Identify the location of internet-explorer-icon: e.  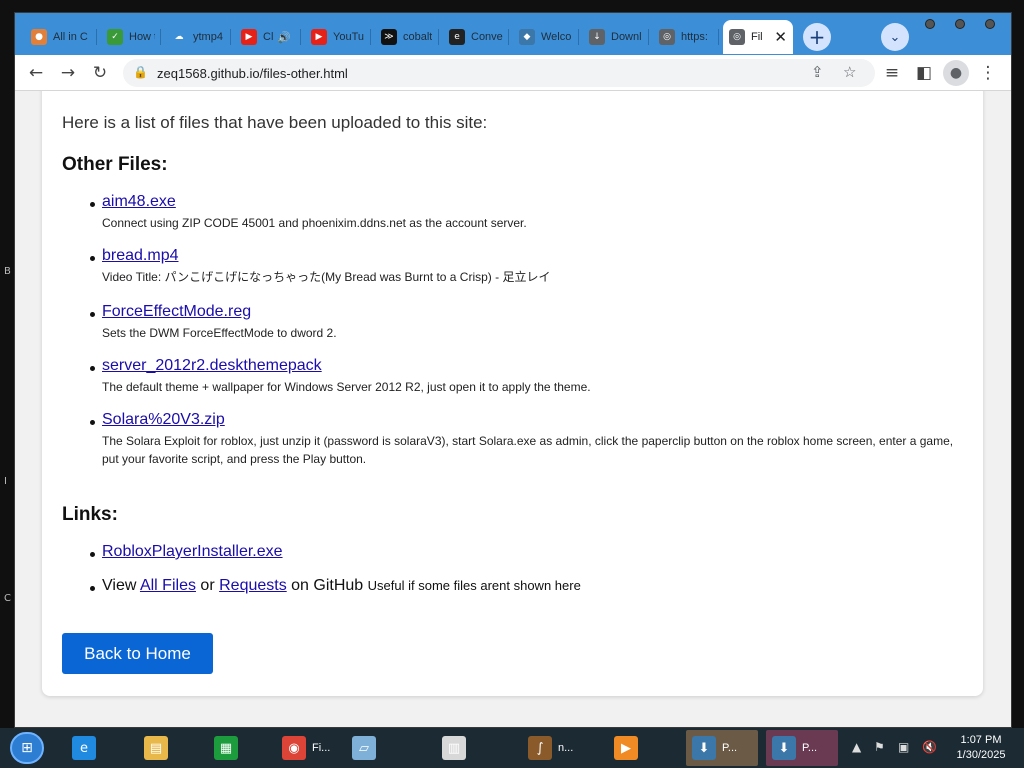
(84, 748).